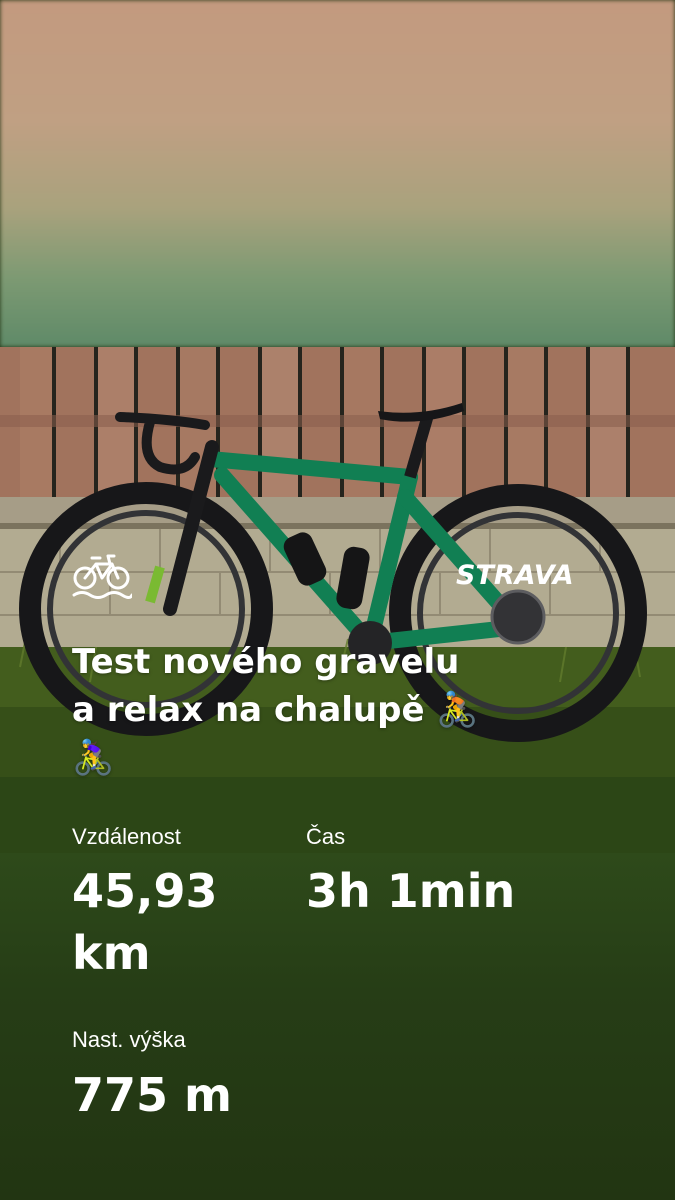  Describe the element at coordinates (145, 922) in the screenshot. I see `distance-value: 45,93 km` at that location.